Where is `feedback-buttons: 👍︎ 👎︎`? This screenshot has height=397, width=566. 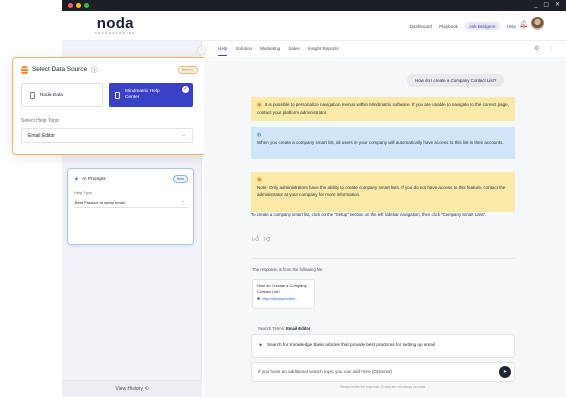
feedback-buttons: 👍︎ 👎︎ is located at coordinates (261, 238).